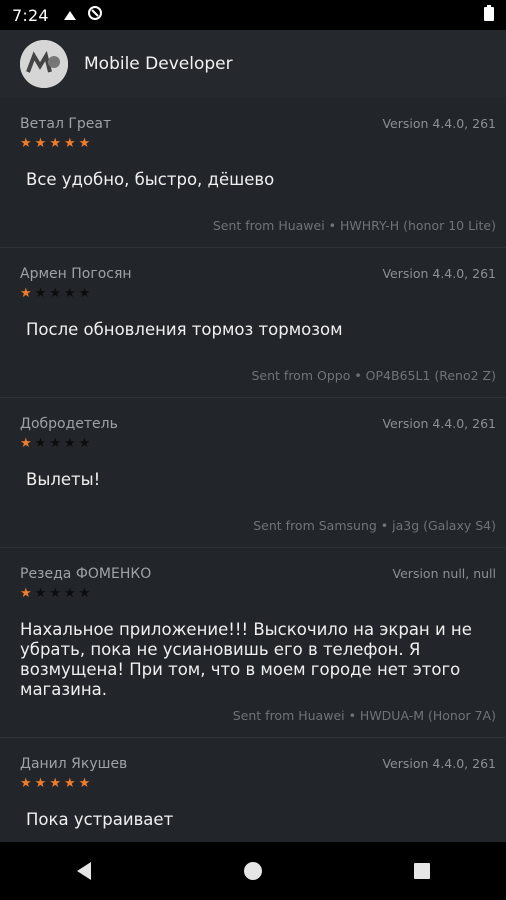 This screenshot has height=900, width=506. What do you see at coordinates (253, 15) in the screenshot?
I see `status-bar: 7:24` at bounding box center [253, 15].